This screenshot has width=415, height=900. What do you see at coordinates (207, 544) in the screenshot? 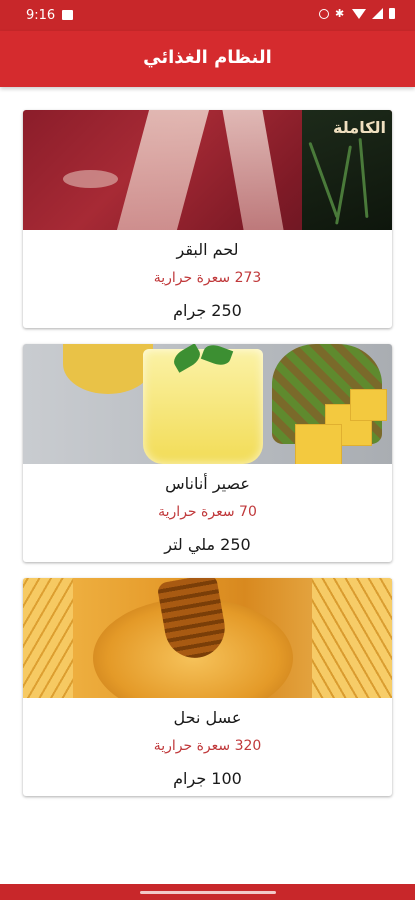
I see `food-amount: 250 ملي لتر` at bounding box center [207, 544].